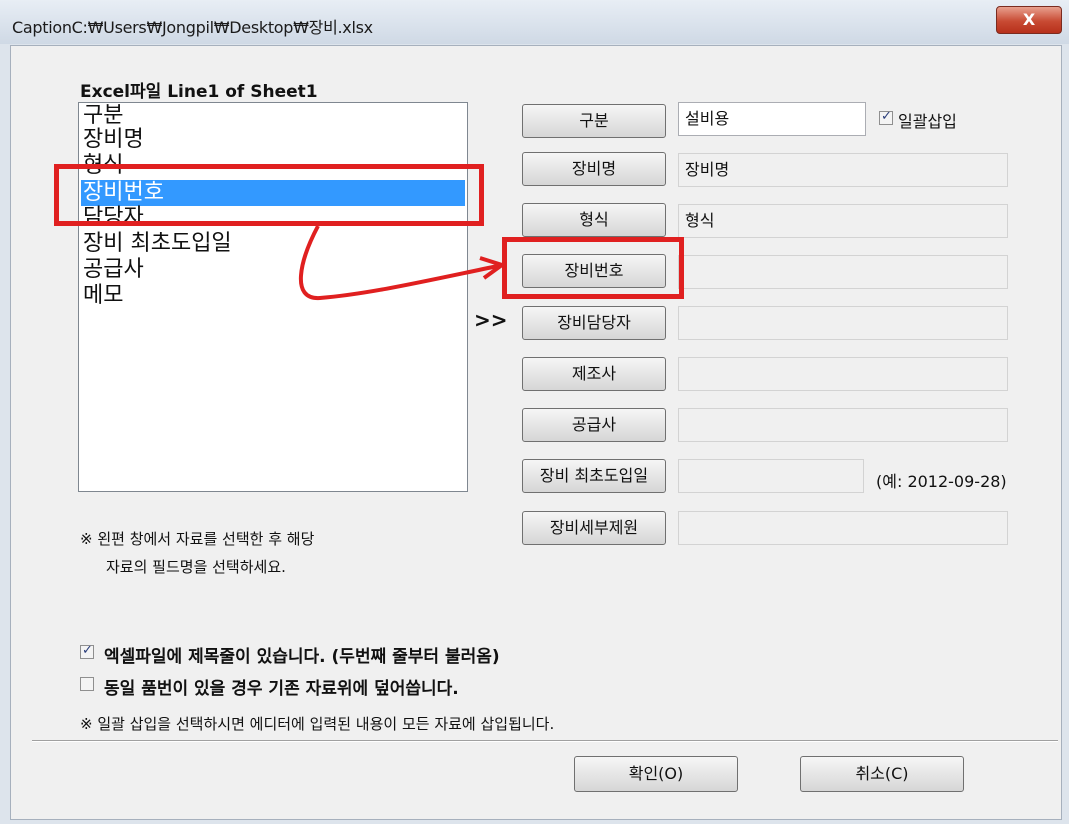 This screenshot has width=1069, height=824. I want to click on overwrite-checkbox, so click(87, 684).